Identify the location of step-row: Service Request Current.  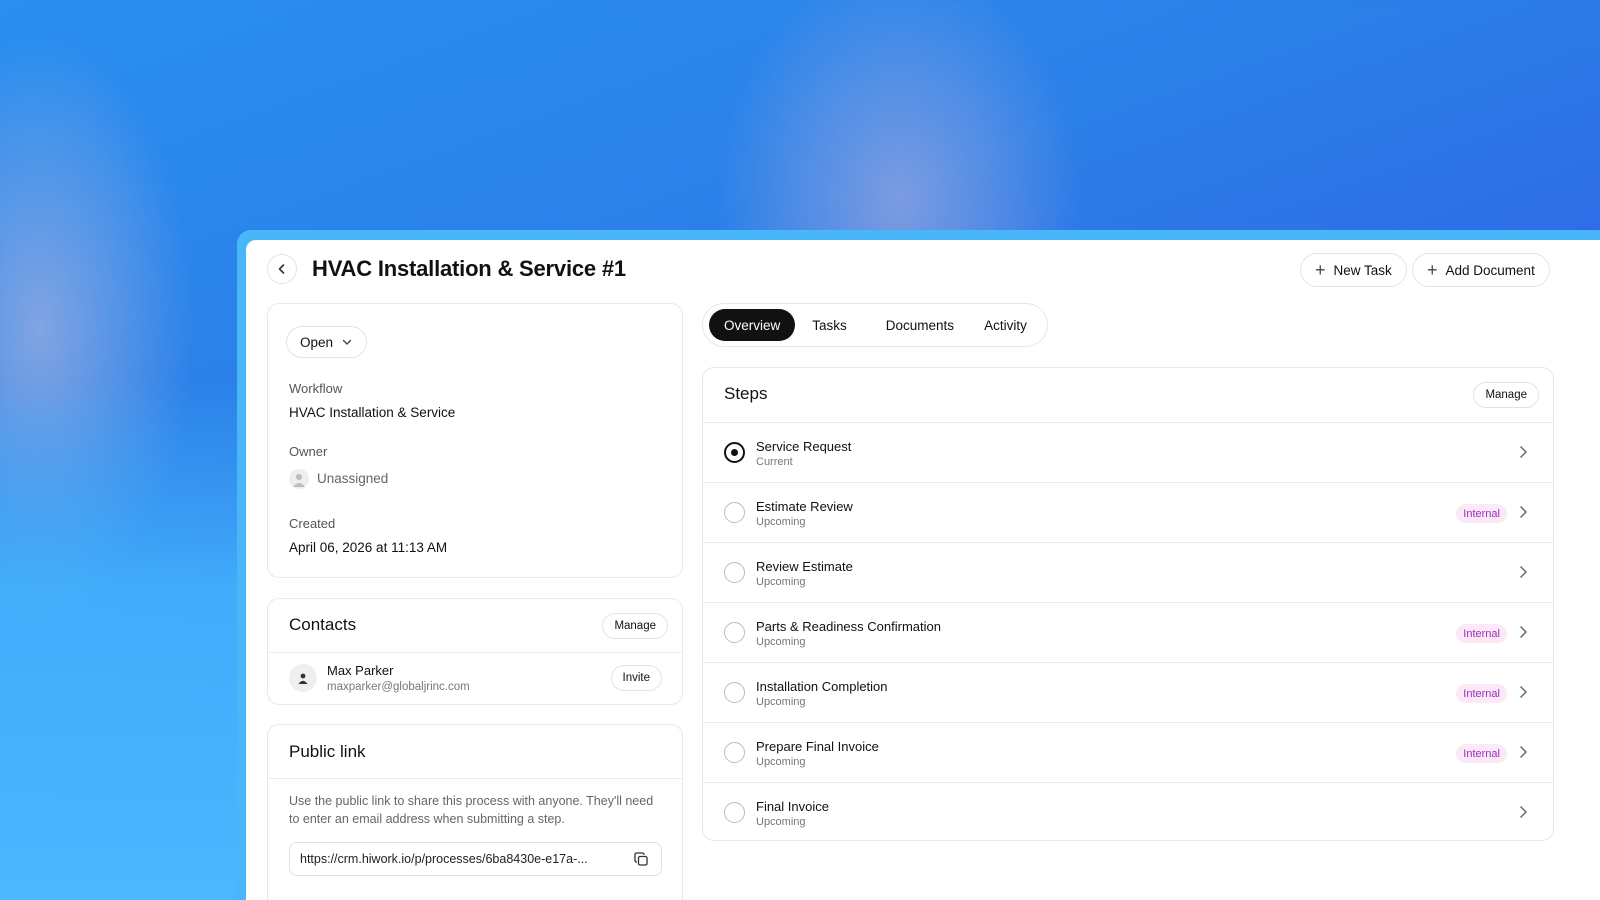
(1128, 452).